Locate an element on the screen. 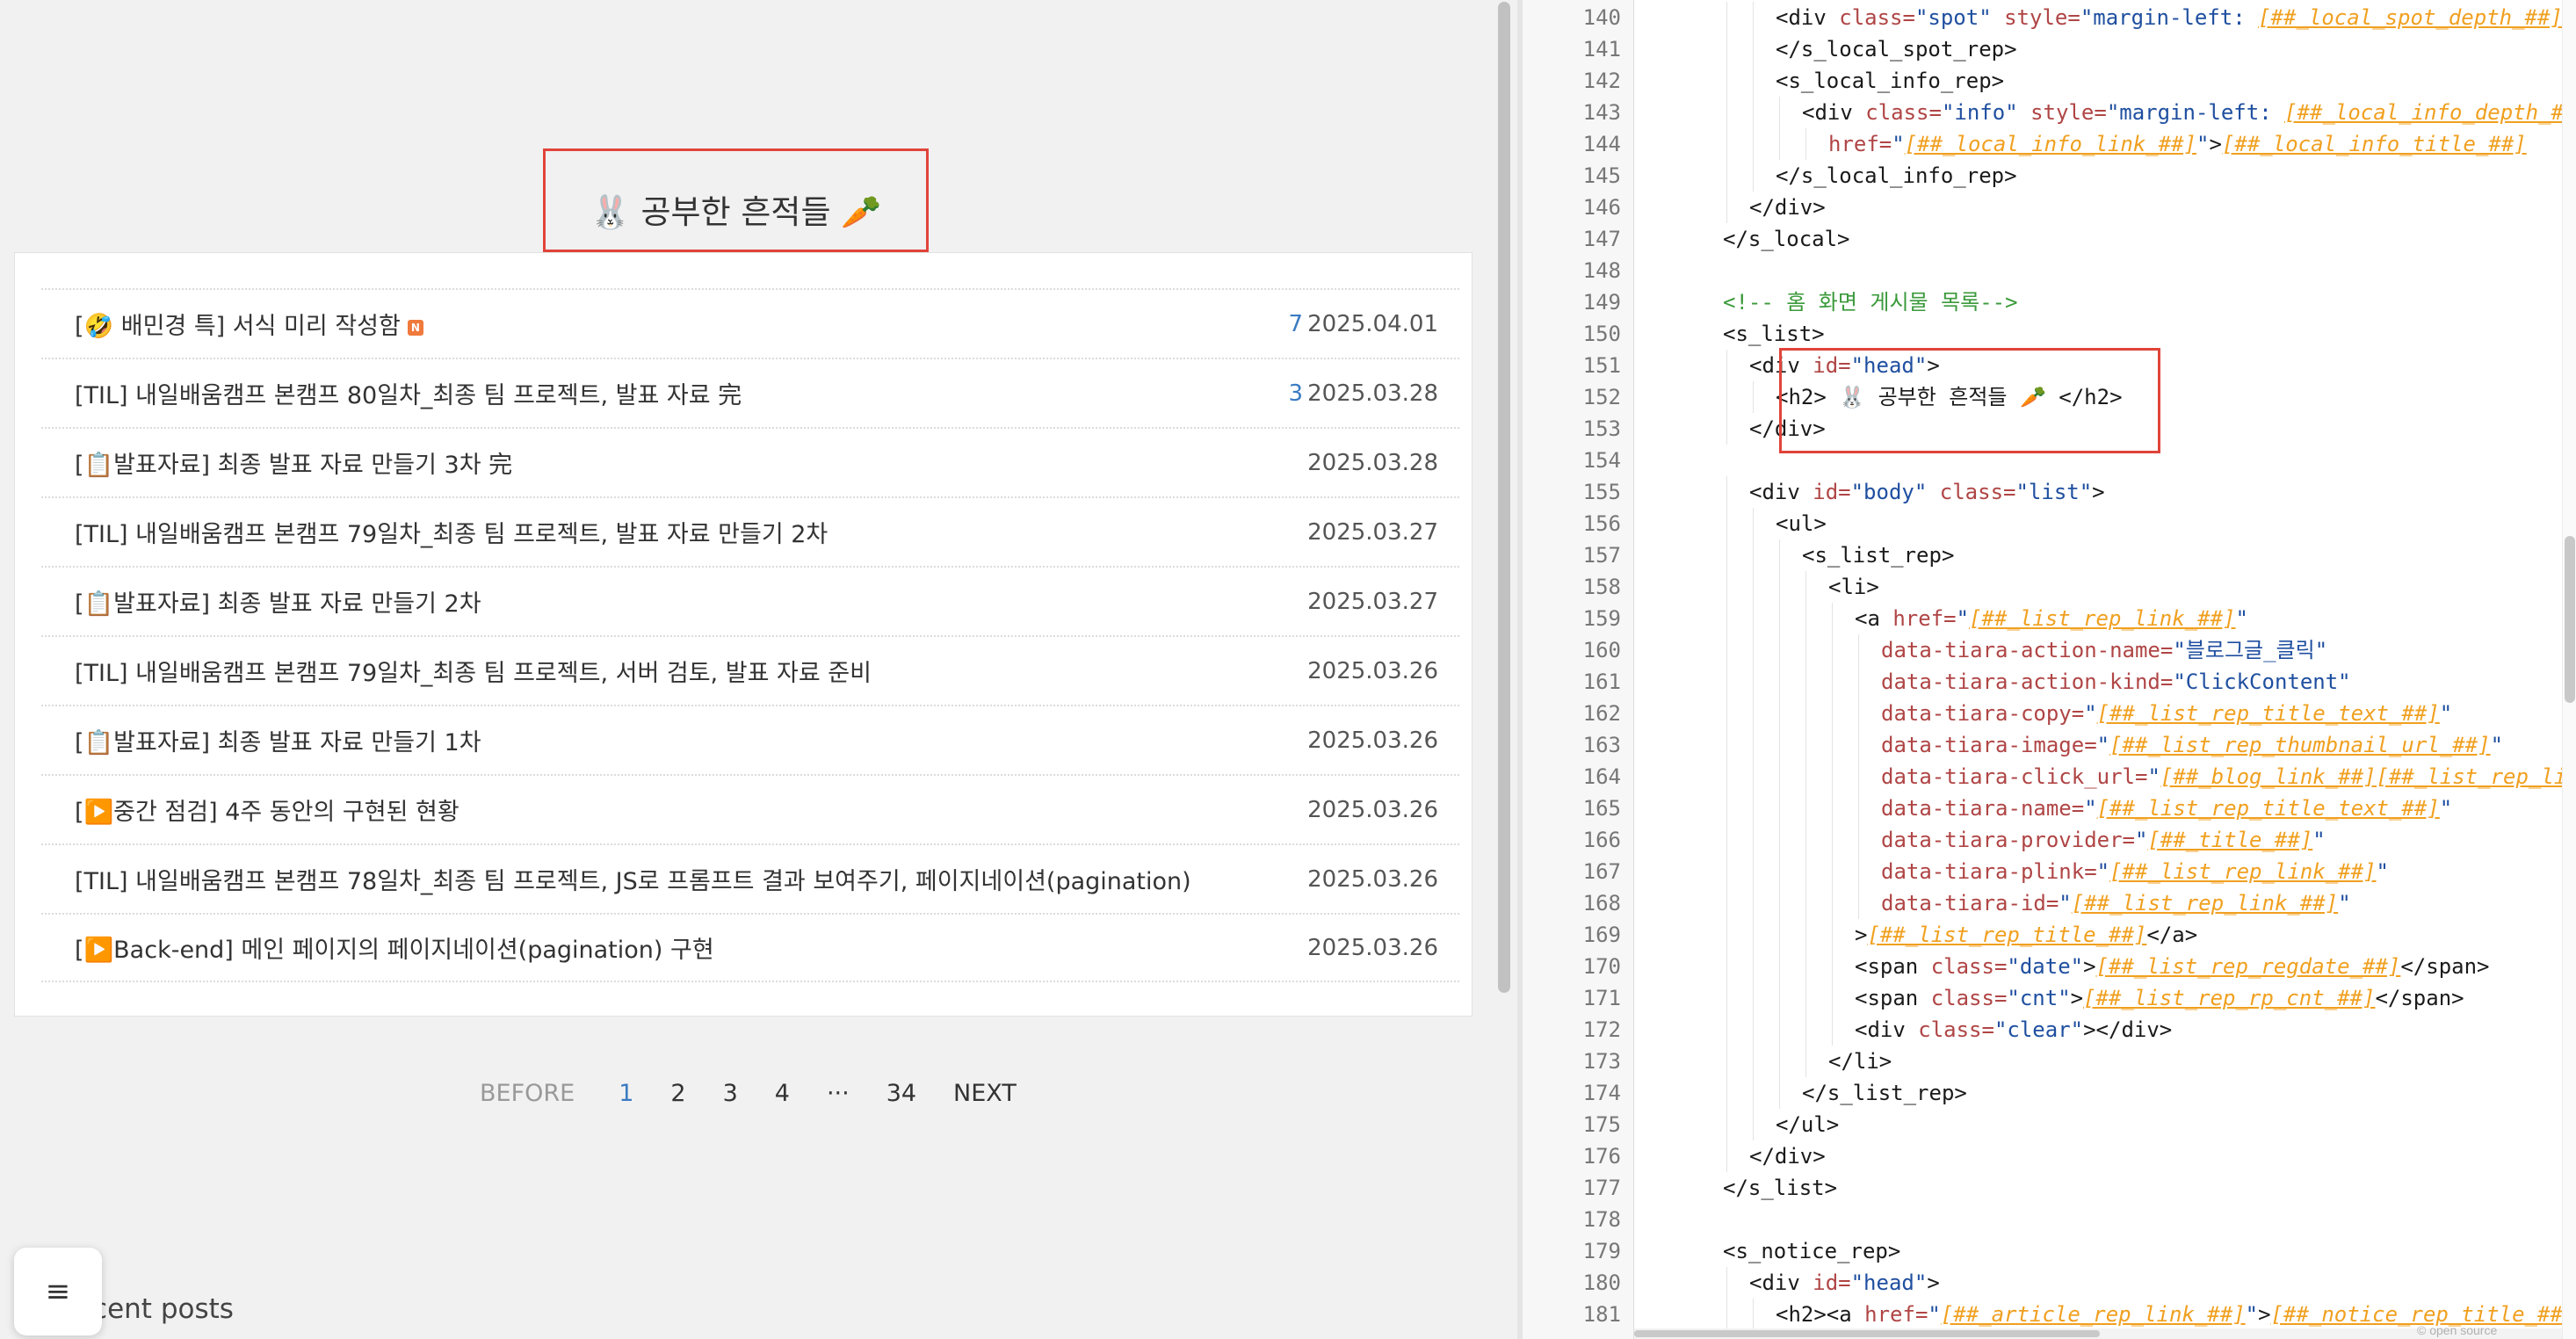 The width and height of the screenshot is (2576, 1339). post-title-link: [▶️중간 점검] 4주 동안의 구현된 현황 is located at coordinates (267, 810).